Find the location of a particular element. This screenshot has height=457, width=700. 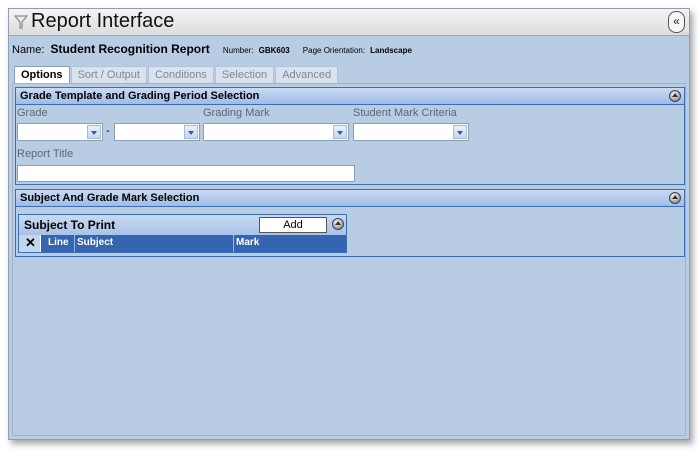

subject-grid-title: Subject To Print is located at coordinates (70, 225).